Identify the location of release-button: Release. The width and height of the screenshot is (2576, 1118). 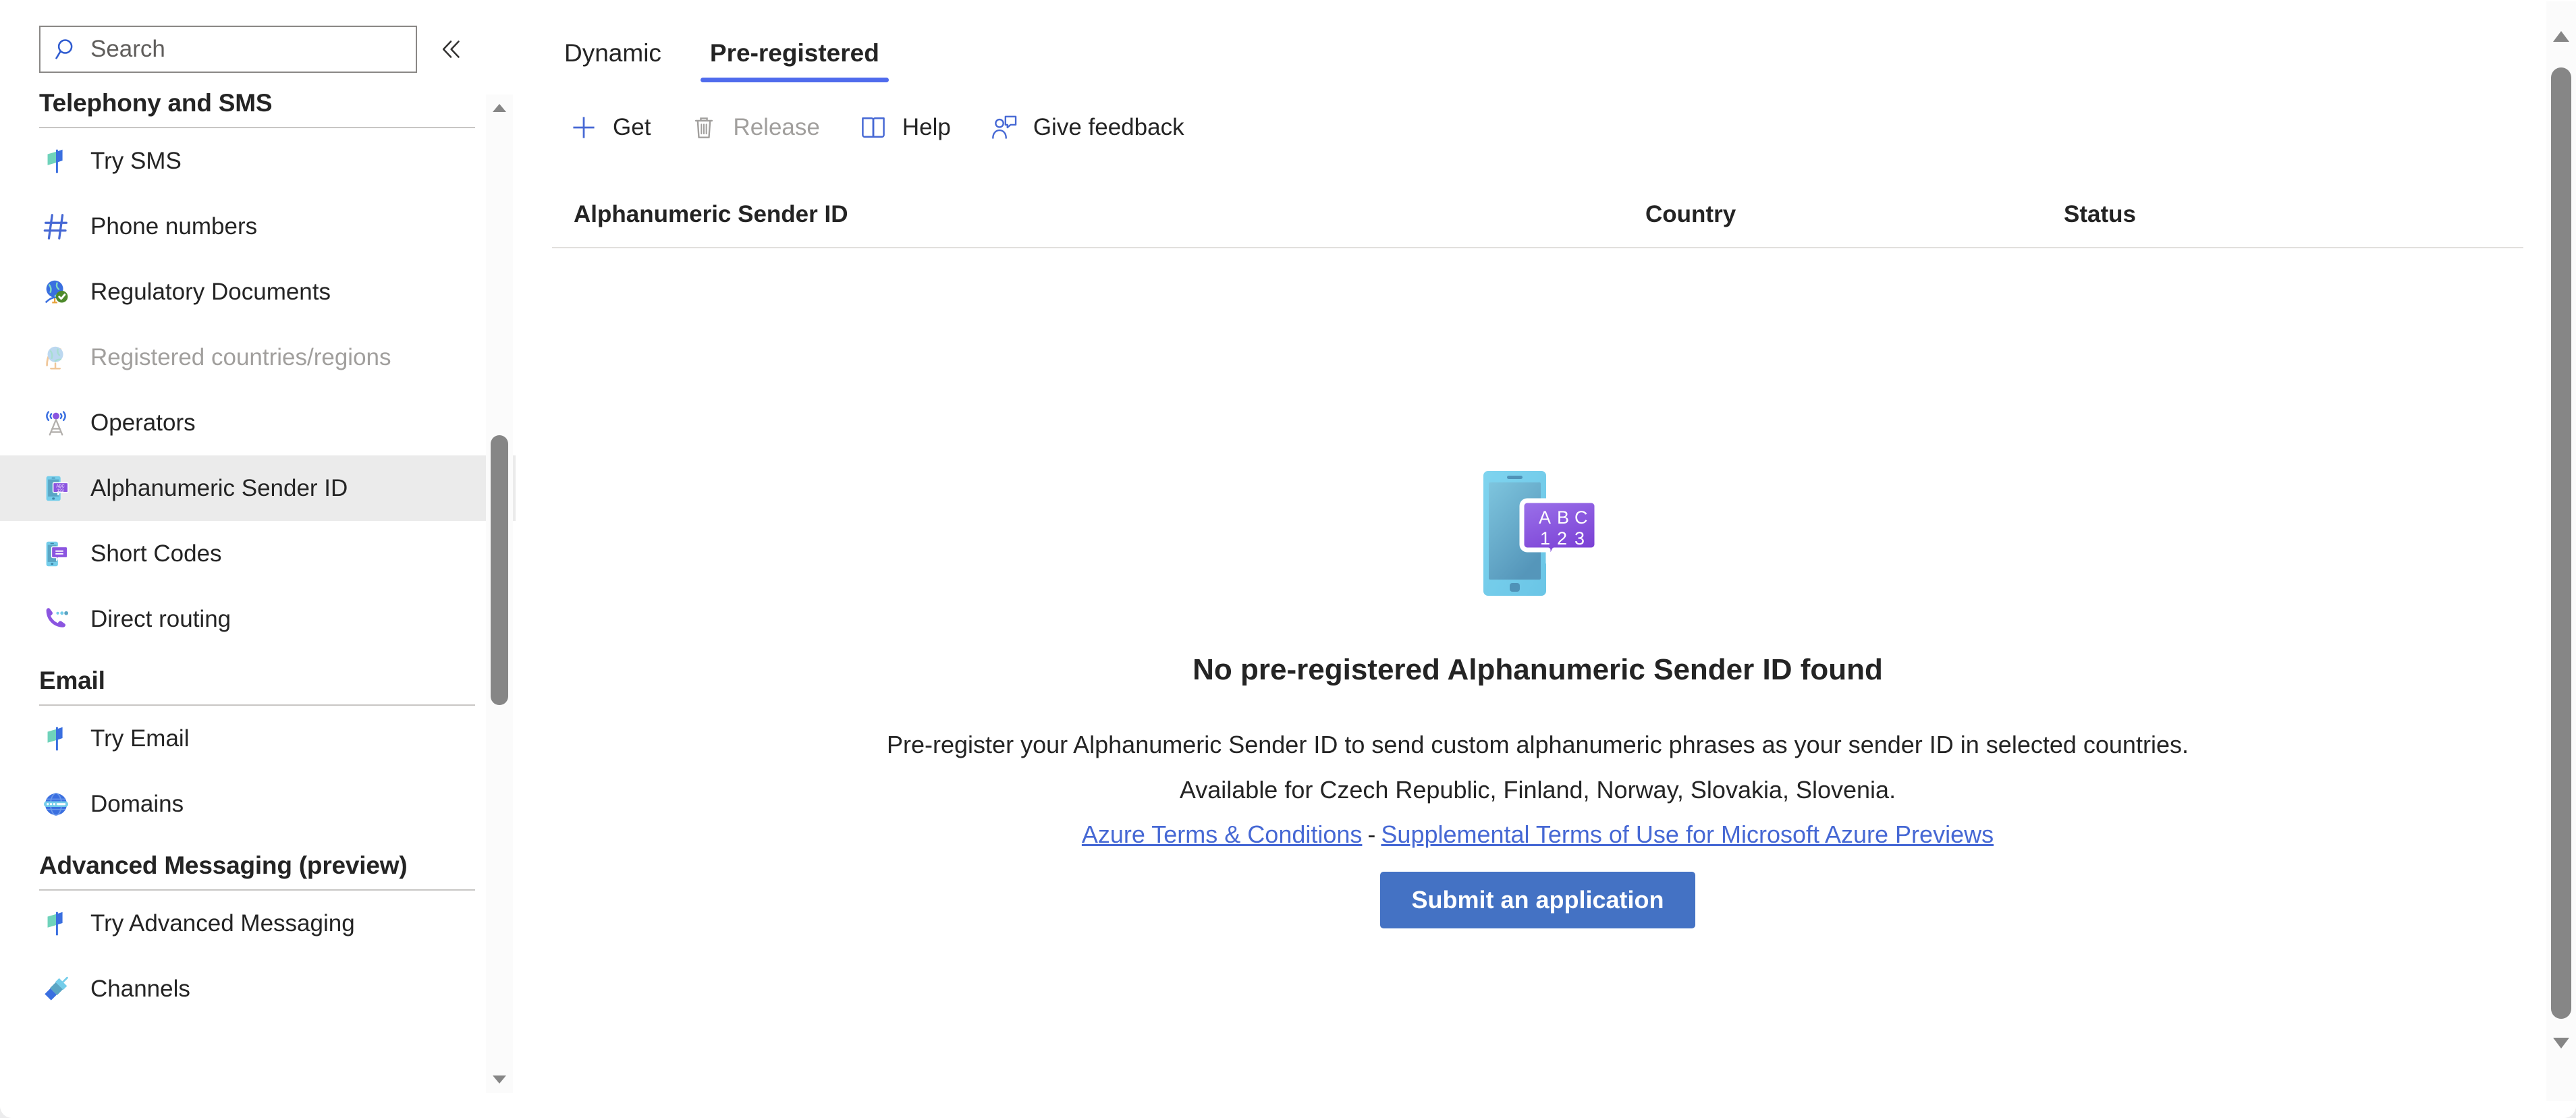
(753, 128).